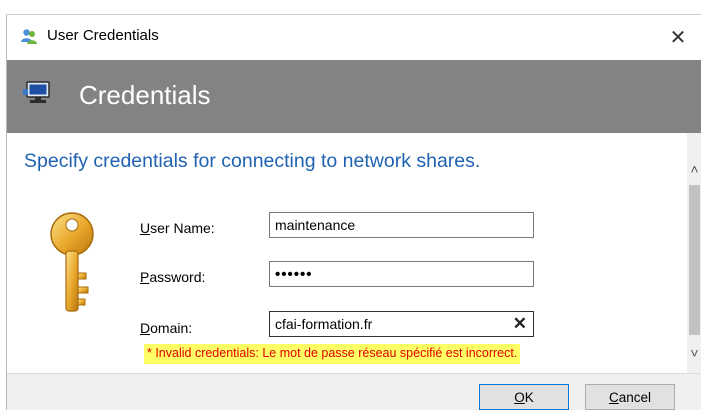 The height and width of the screenshot is (410, 701). I want to click on vertical-scrollbar: ˄ ˅, so click(694, 253).